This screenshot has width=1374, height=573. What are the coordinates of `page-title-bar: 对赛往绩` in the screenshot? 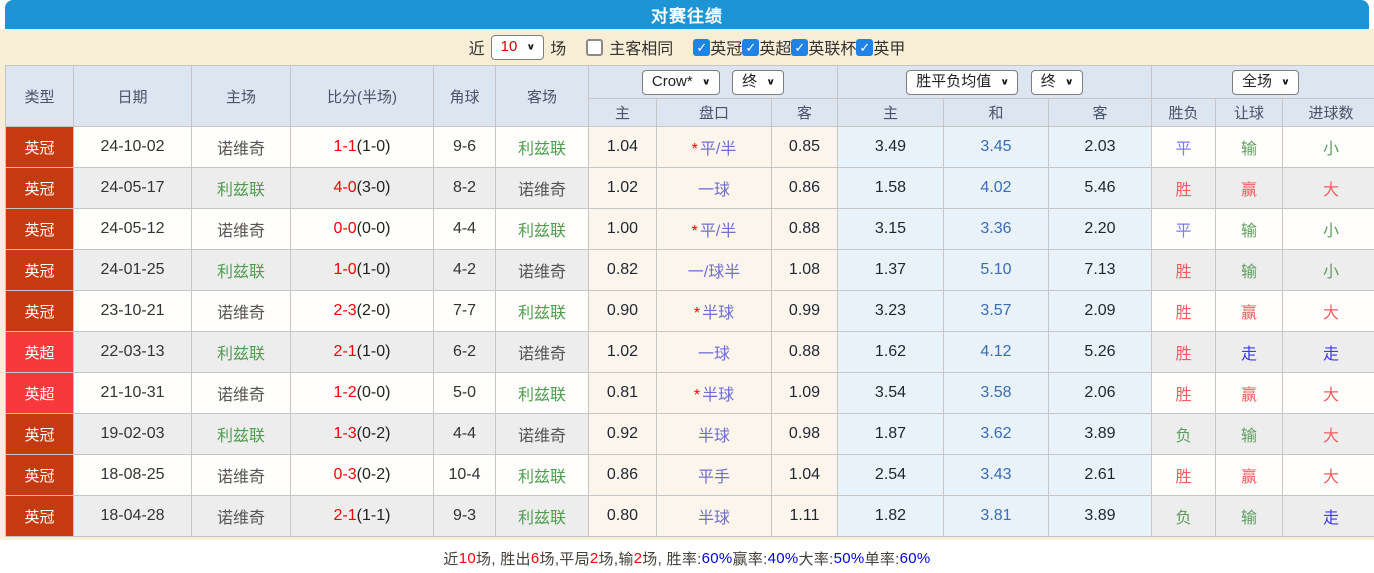 It's located at (687, 14).